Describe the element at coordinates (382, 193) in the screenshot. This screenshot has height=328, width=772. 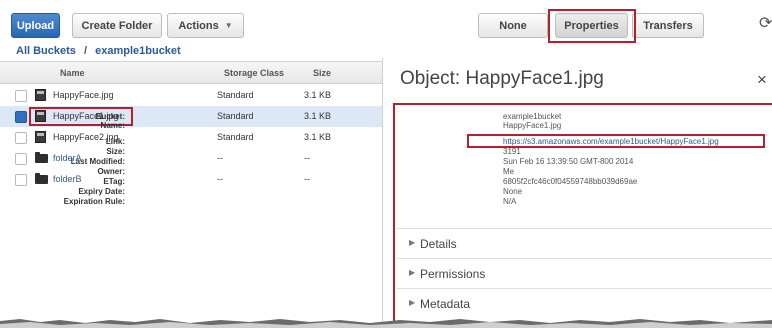
I see `pane-divider` at that location.